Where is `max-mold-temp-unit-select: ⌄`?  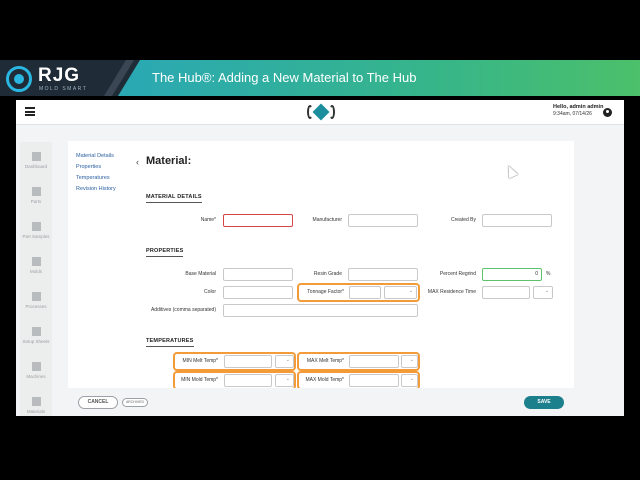
max-mold-temp-unit-select: ⌄ is located at coordinates (409, 380).